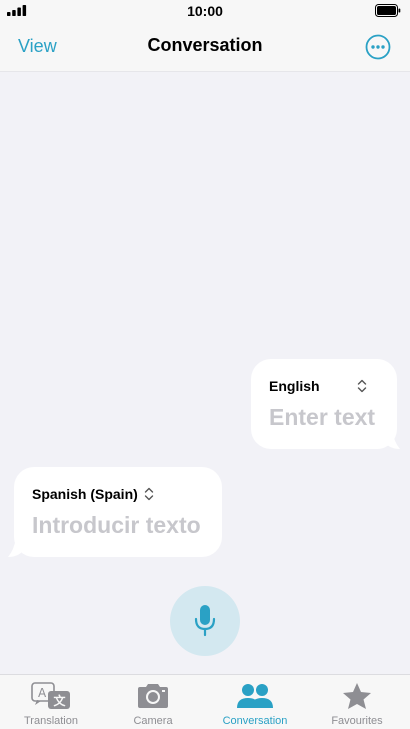 This screenshot has height=729, width=410. Describe the element at coordinates (153, 721) in the screenshot. I see `tab-camera-label: Camera` at that location.